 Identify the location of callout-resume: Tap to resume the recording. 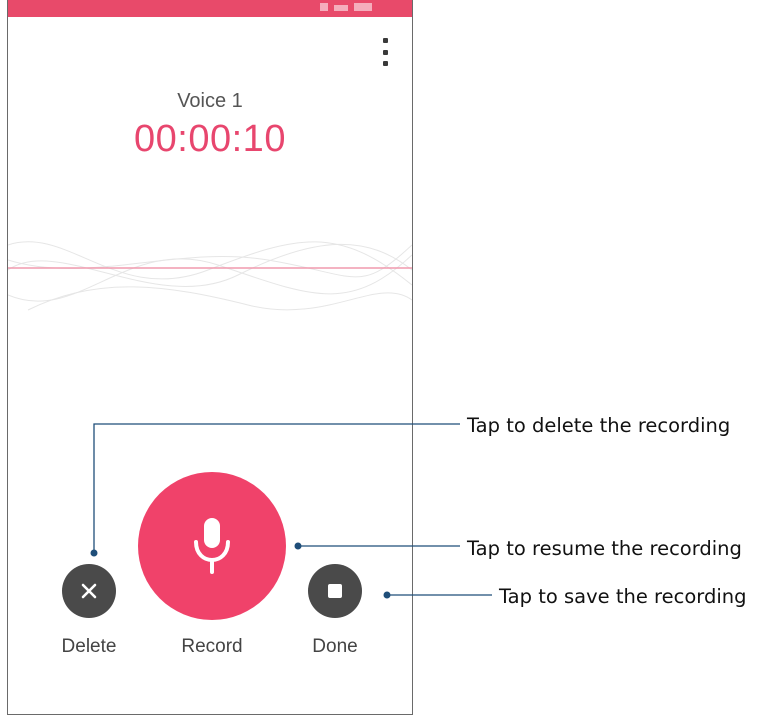
(604, 548).